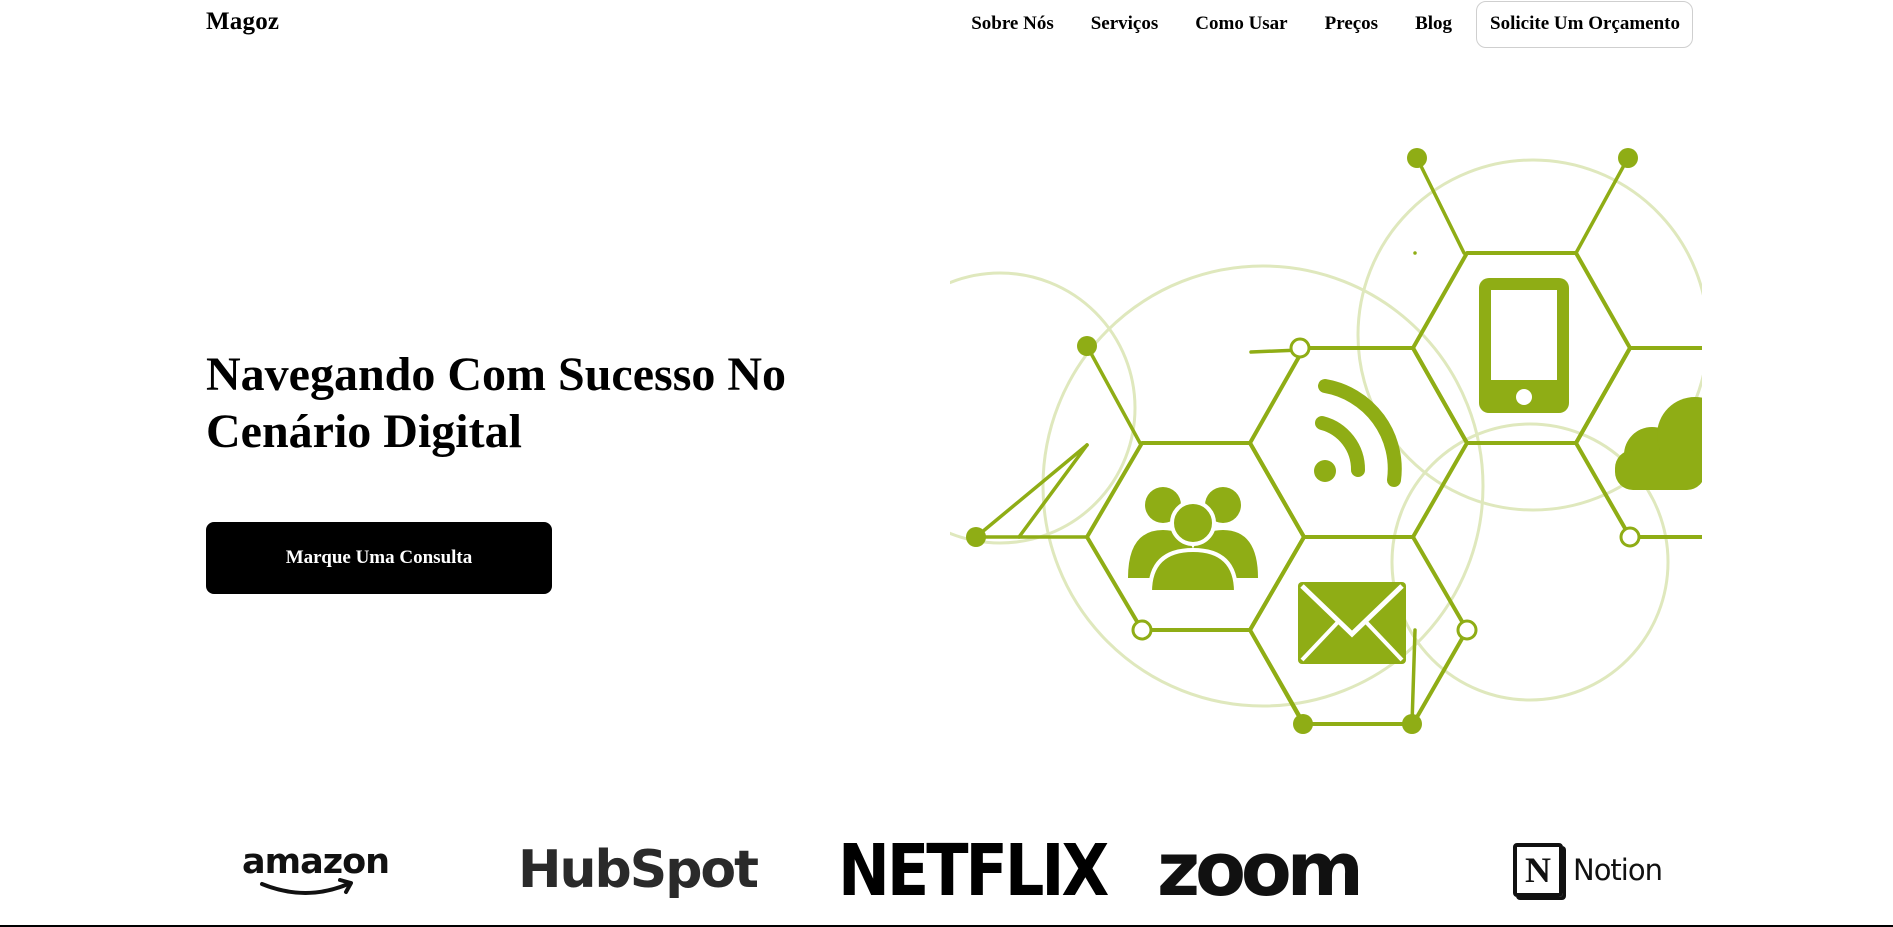 The height and width of the screenshot is (927, 1893). I want to click on cloud-icon, so click(1658, 443).